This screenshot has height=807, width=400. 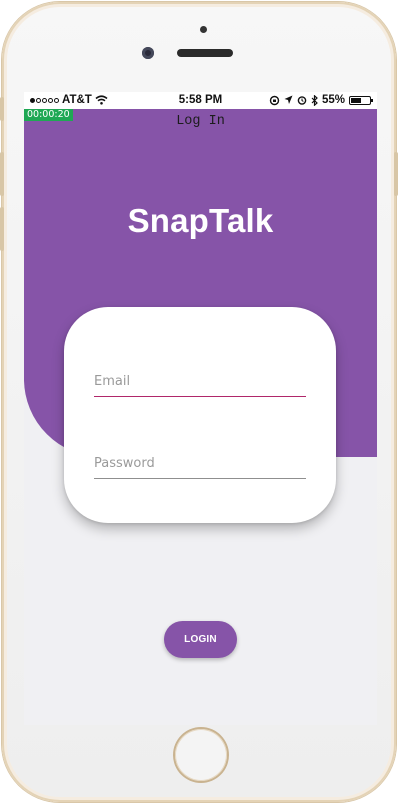 What do you see at coordinates (2, 174) in the screenshot?
I see `volume-up-button` at bounding box center [2, 174].